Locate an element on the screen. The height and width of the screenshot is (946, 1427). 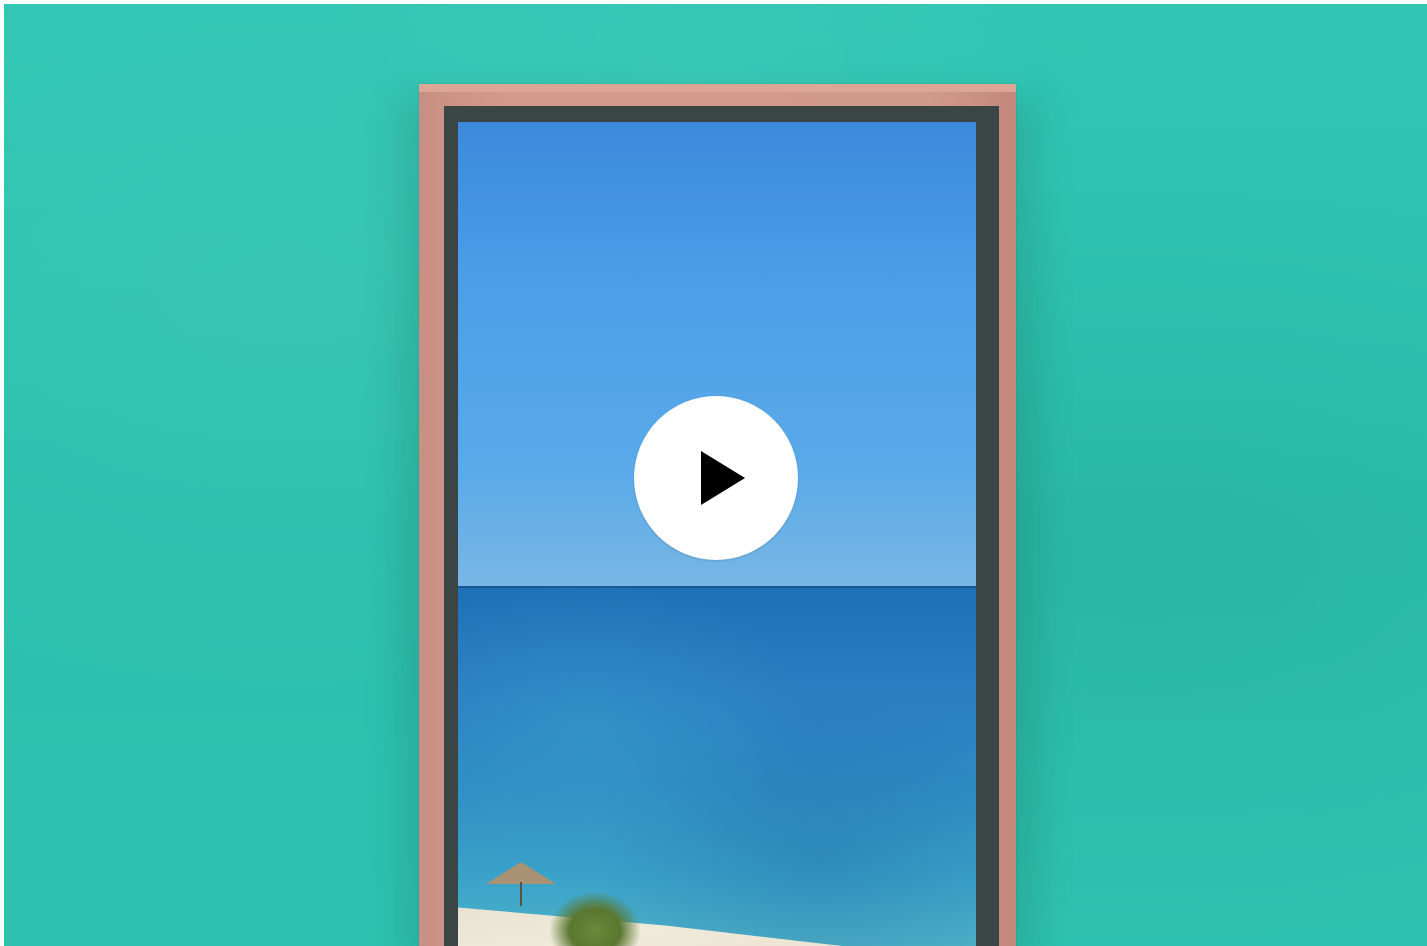
play-icon is located at coordinates (723, 478).